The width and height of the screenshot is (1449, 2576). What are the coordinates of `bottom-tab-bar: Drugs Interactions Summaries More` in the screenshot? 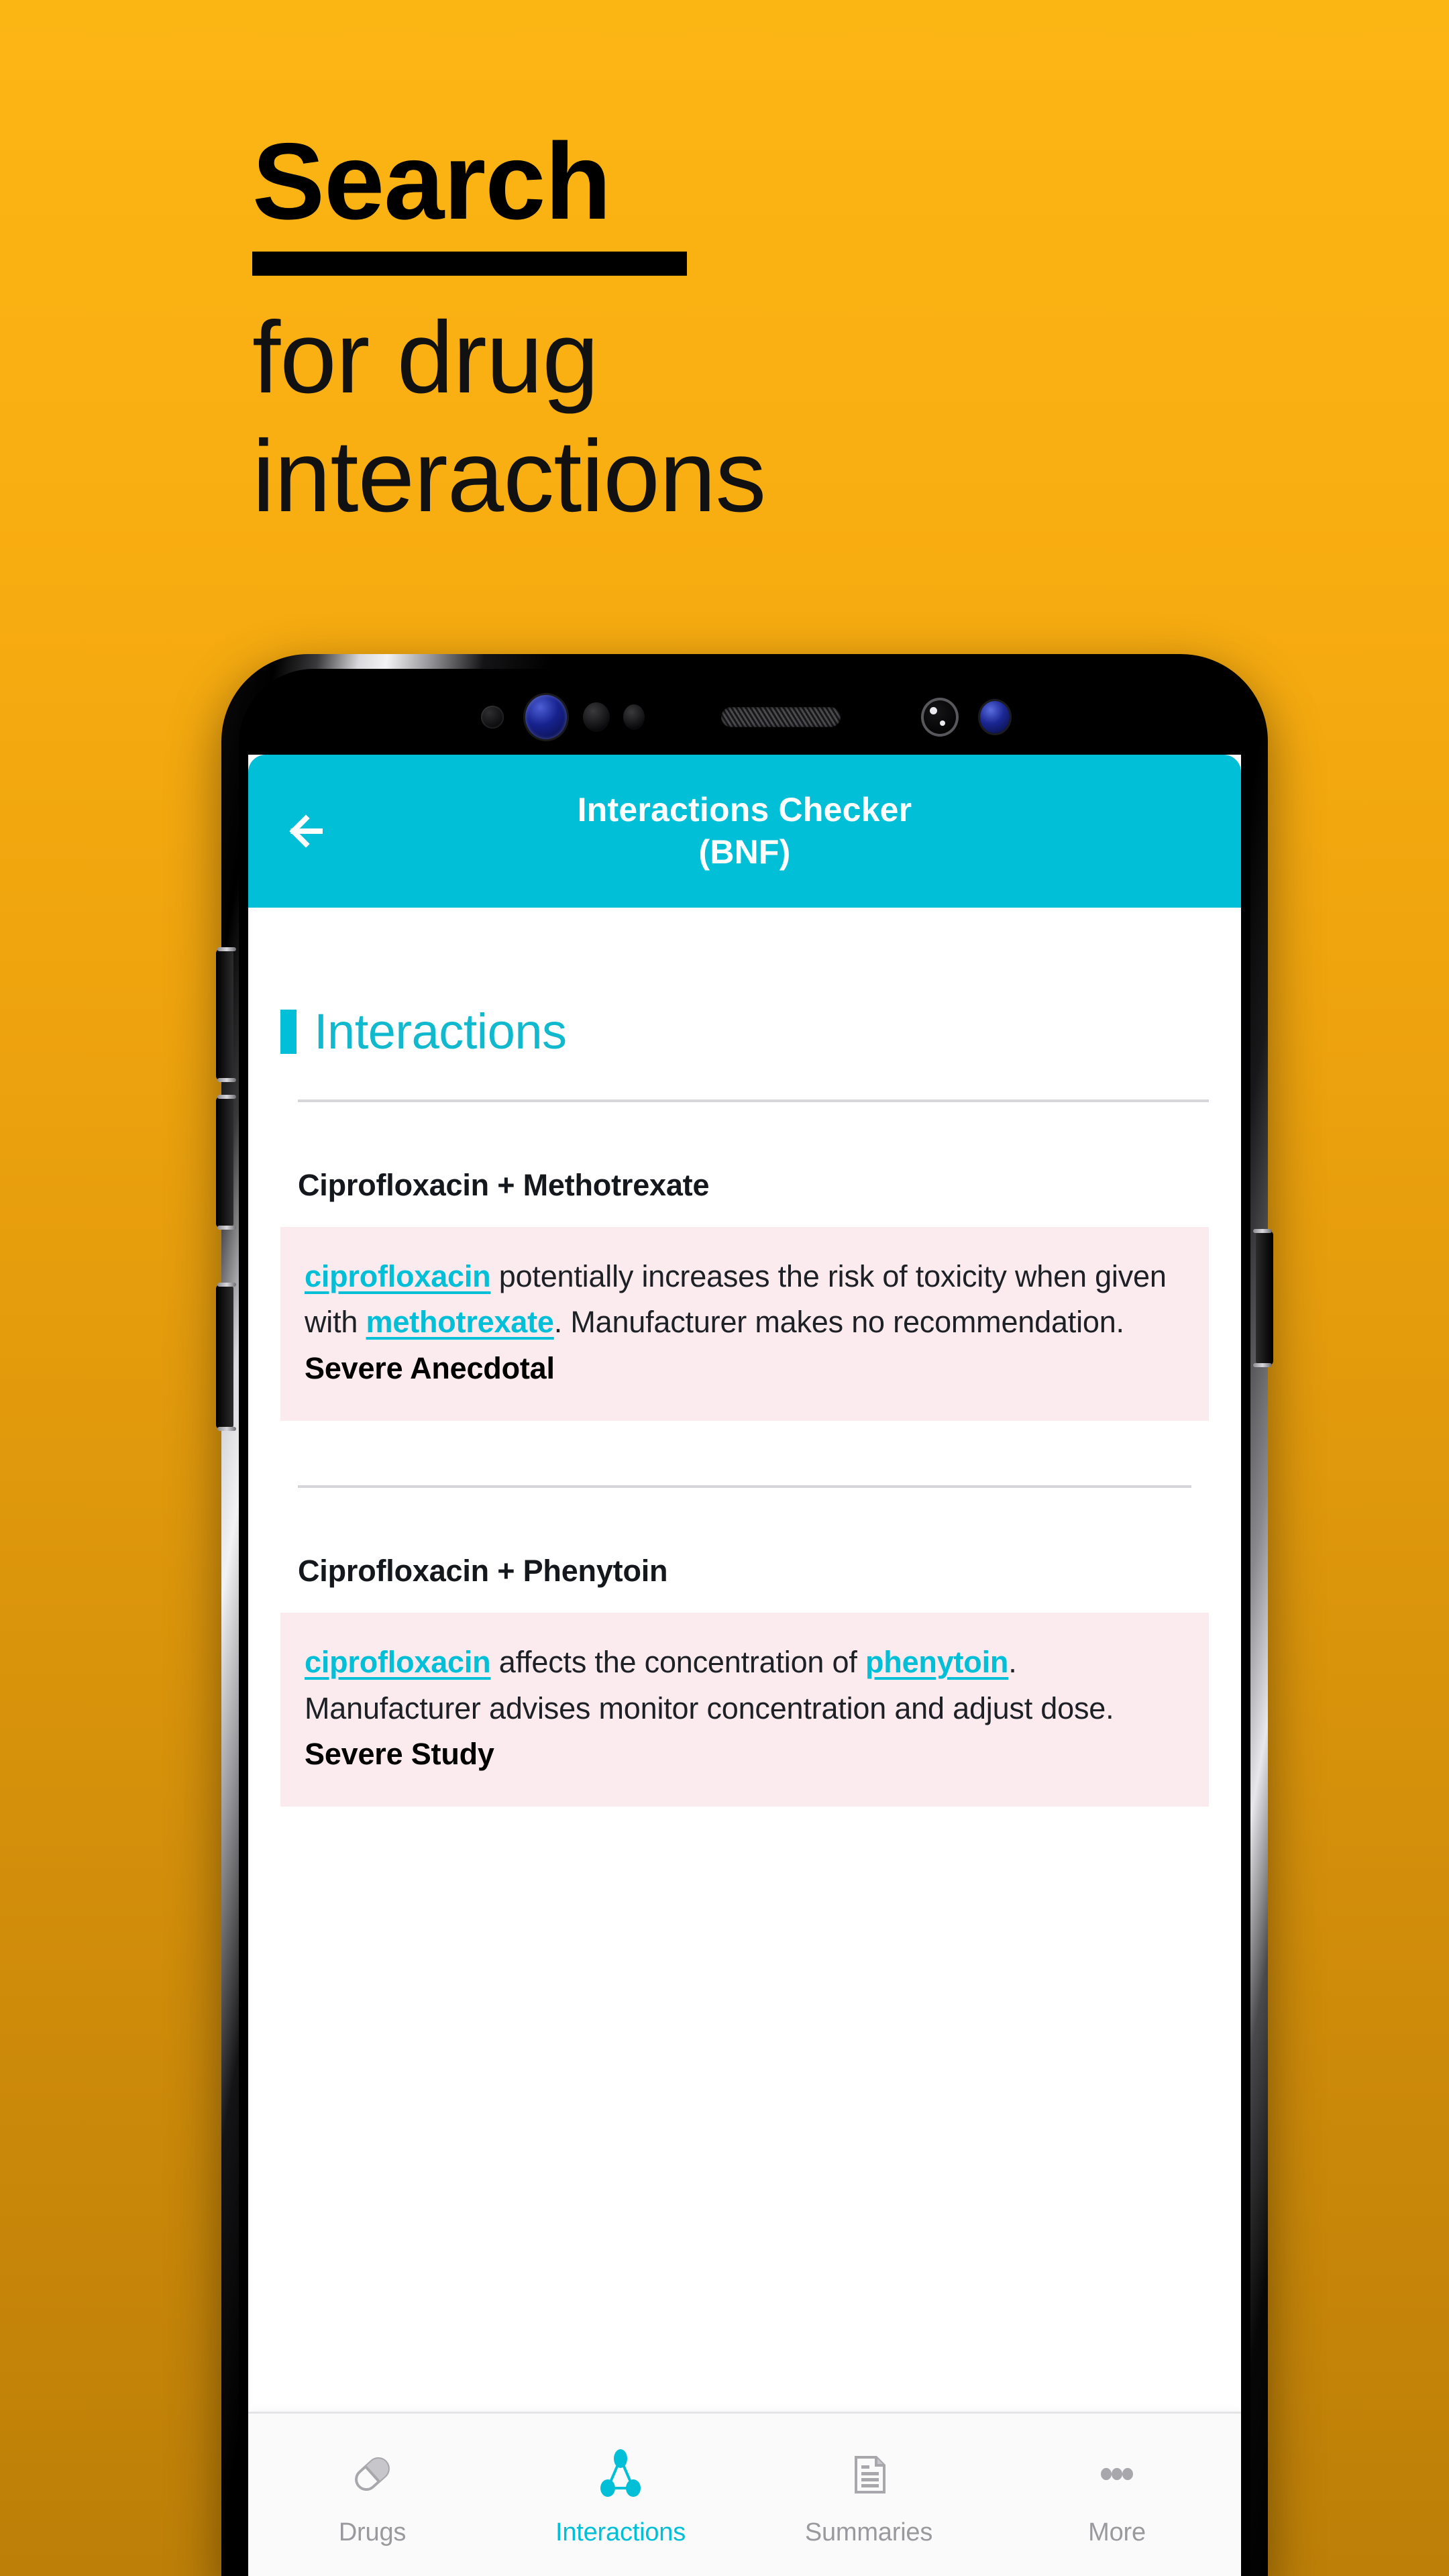 It's located at (744, 2494).